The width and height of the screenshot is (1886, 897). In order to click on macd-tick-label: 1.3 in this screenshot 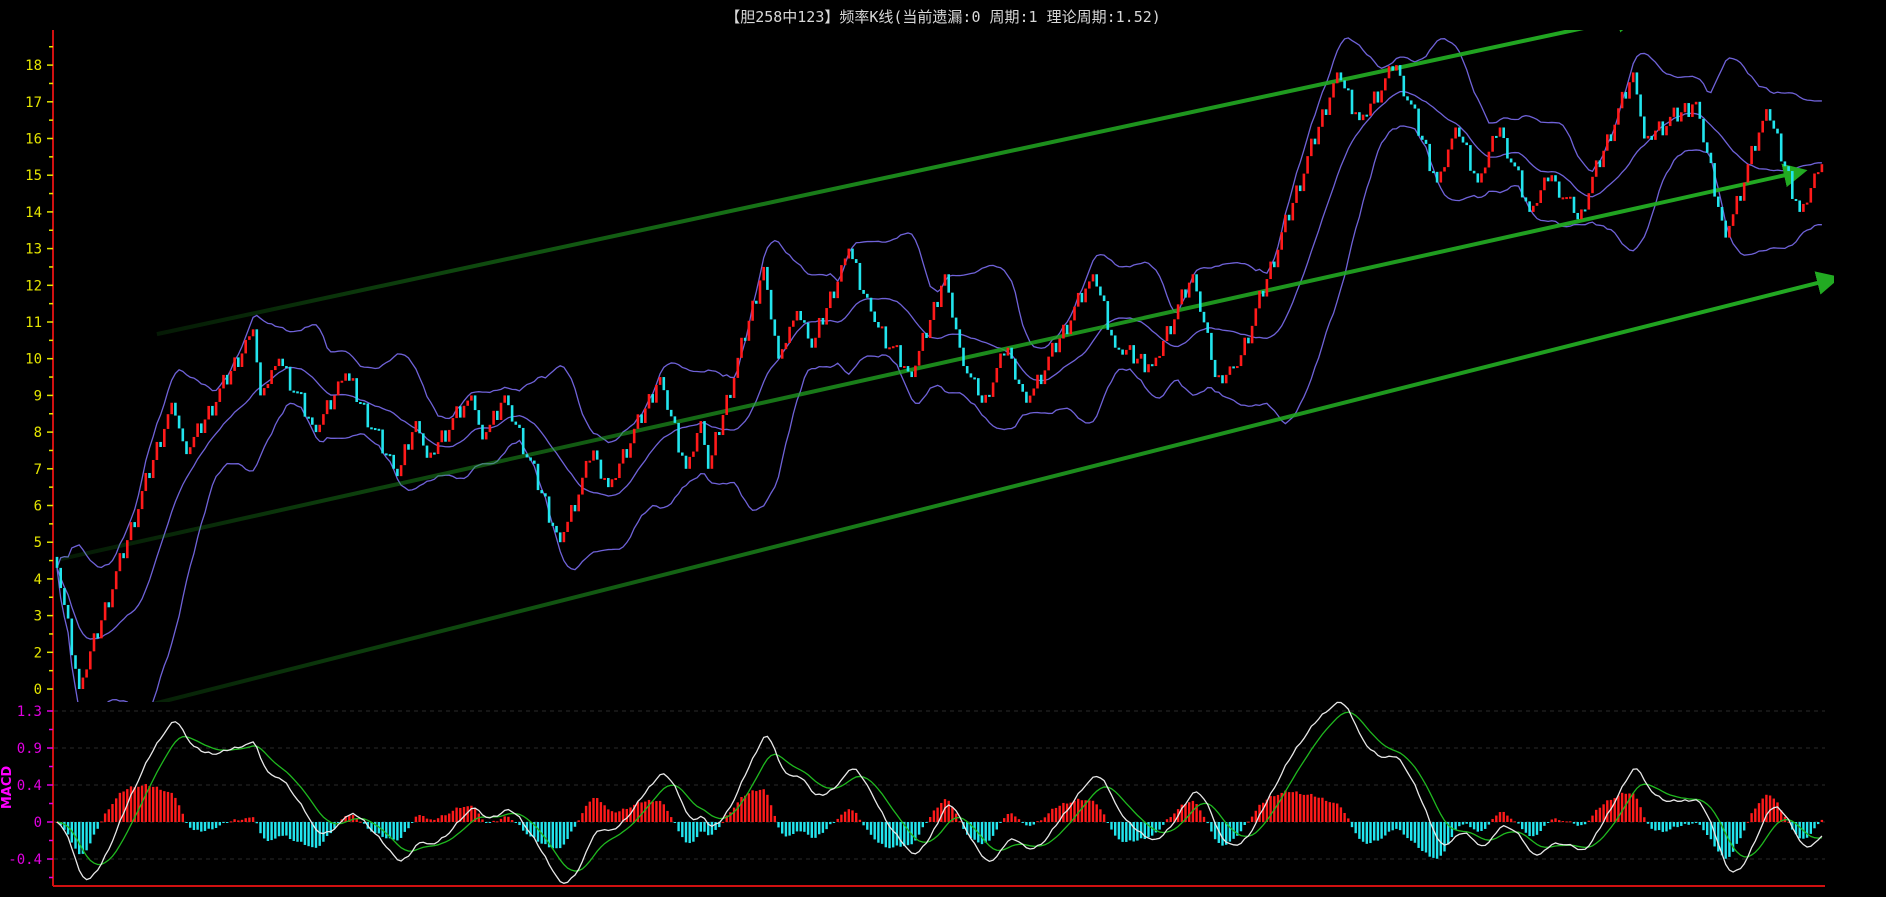, I will do `click(29, 712)`.